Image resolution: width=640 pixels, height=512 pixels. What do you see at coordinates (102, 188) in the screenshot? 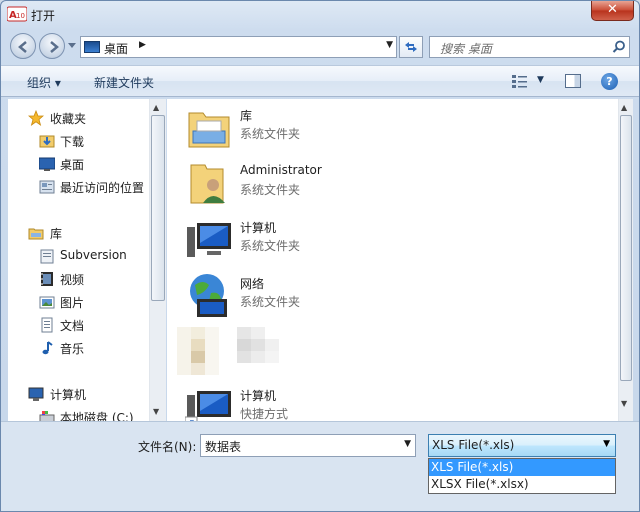
I see `sidebar-item-label: 最近访问的位置` at bounding box center [102, 188].